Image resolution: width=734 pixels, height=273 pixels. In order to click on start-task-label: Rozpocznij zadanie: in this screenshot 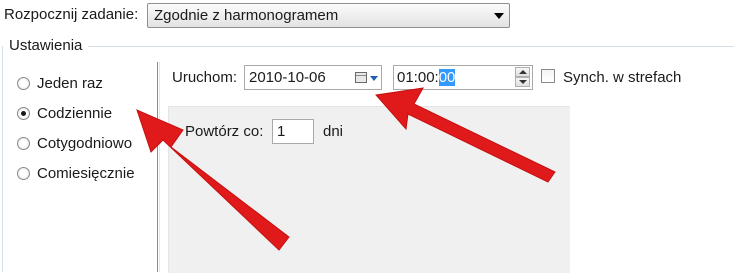, I will do `click(71, 14)`.